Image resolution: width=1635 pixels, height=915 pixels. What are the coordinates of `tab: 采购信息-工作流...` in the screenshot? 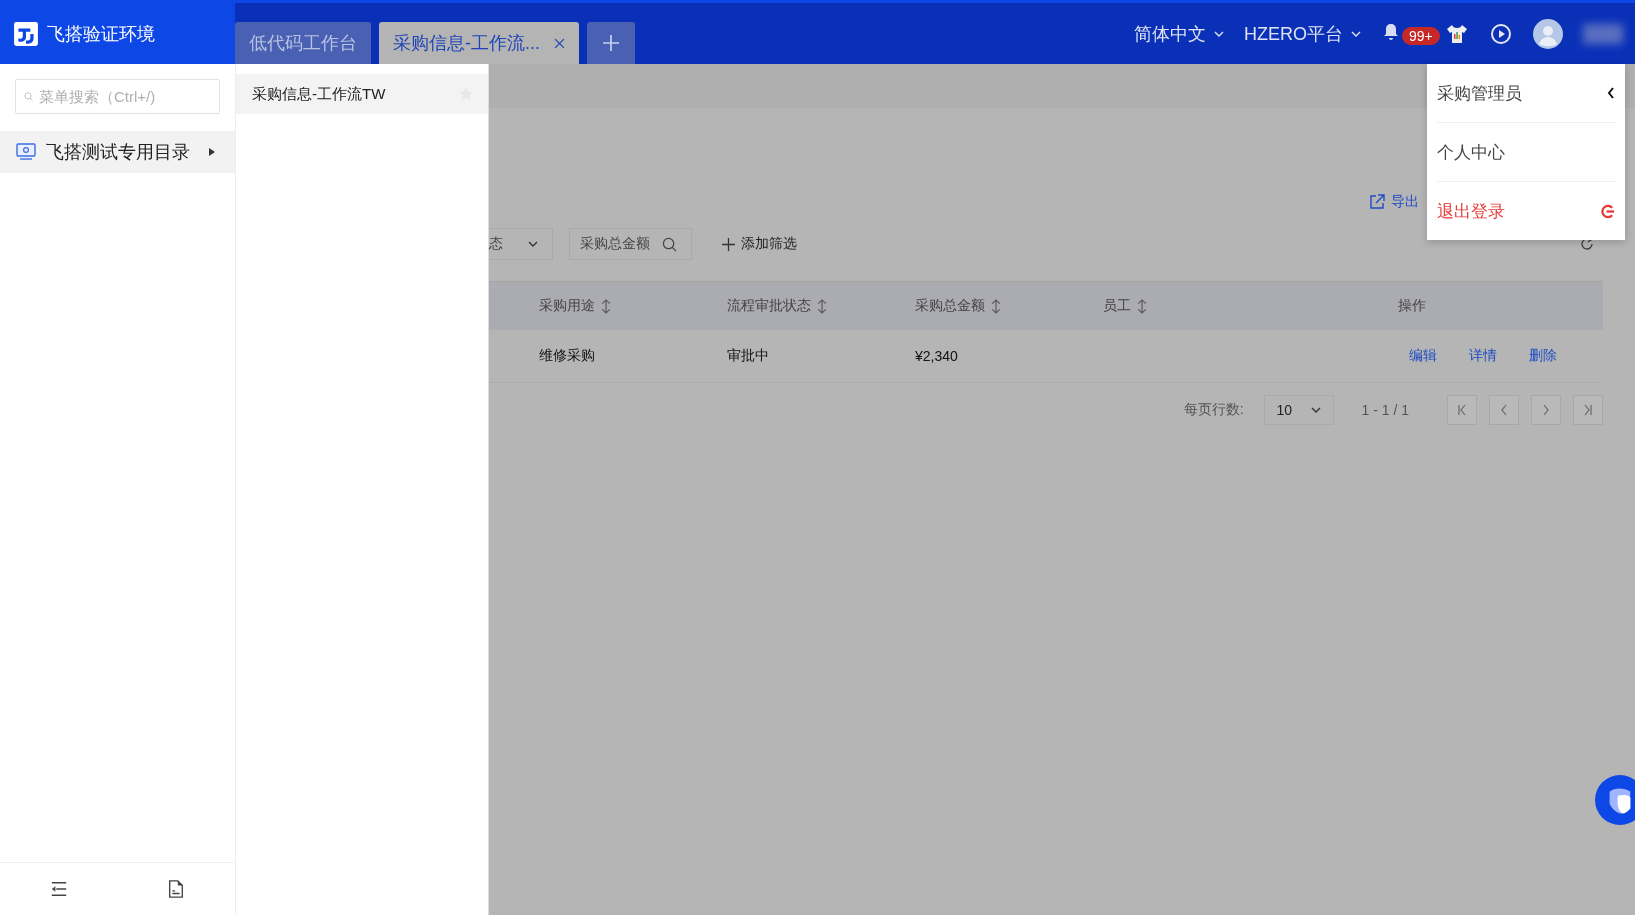 It's located at (479, 43).